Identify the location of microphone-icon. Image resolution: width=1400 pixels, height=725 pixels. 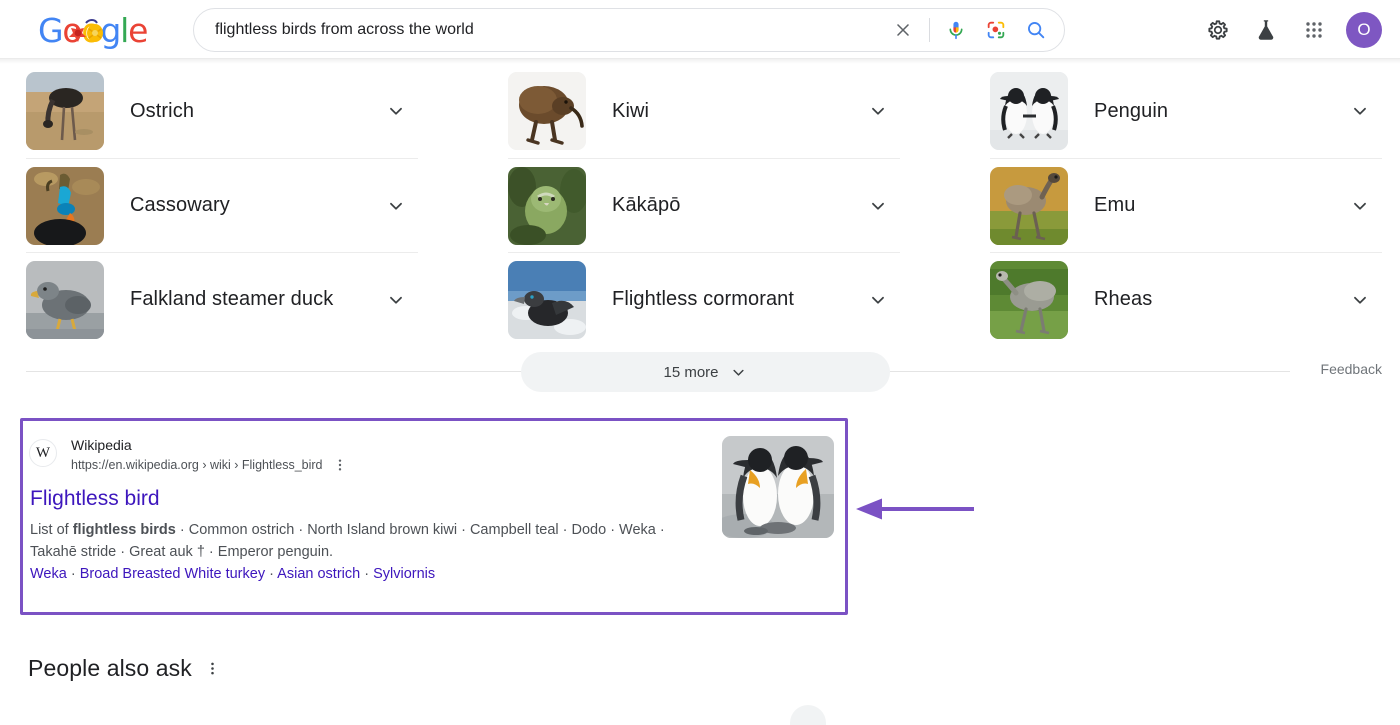
(956, 30).